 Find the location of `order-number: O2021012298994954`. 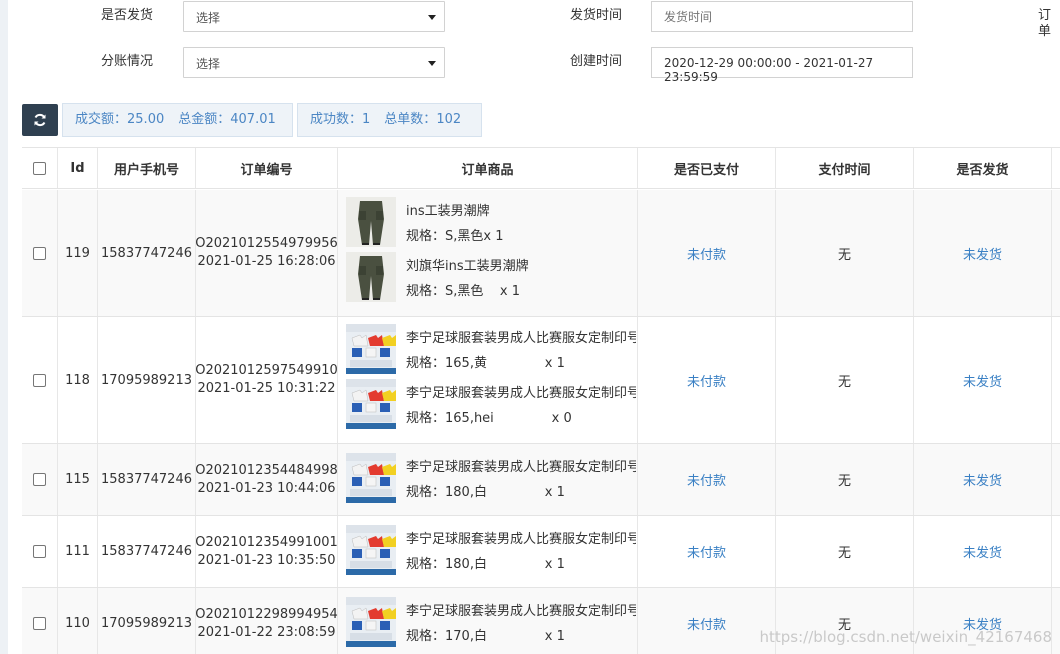

order-number: O2021012298994954 is located at coordinates (266, 614).